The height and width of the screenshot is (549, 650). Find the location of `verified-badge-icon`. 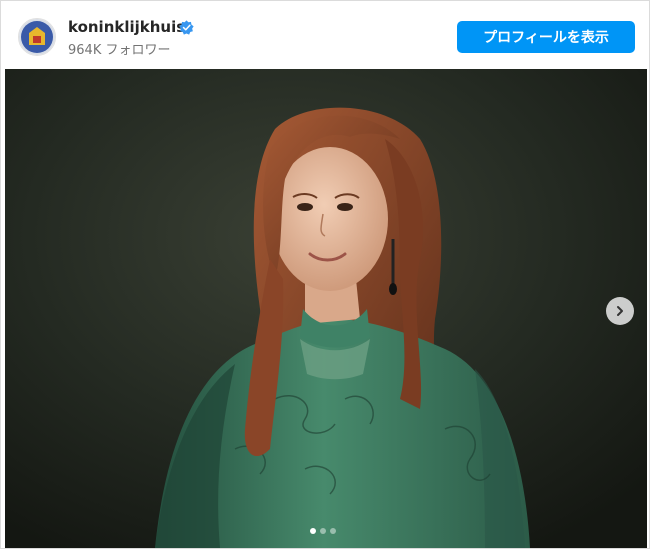

verified-badge-icon is located at coordinates (186, 27).